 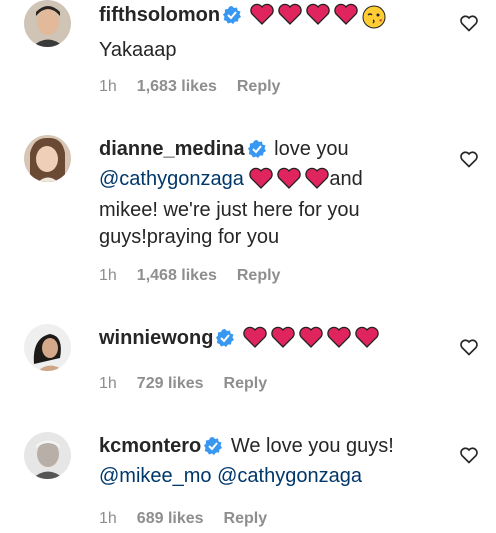 What do you see at coordinates (312, 446) in the screenshot?
I see `comment-text-part: We love you guys!` at bounding box center [312, 446].